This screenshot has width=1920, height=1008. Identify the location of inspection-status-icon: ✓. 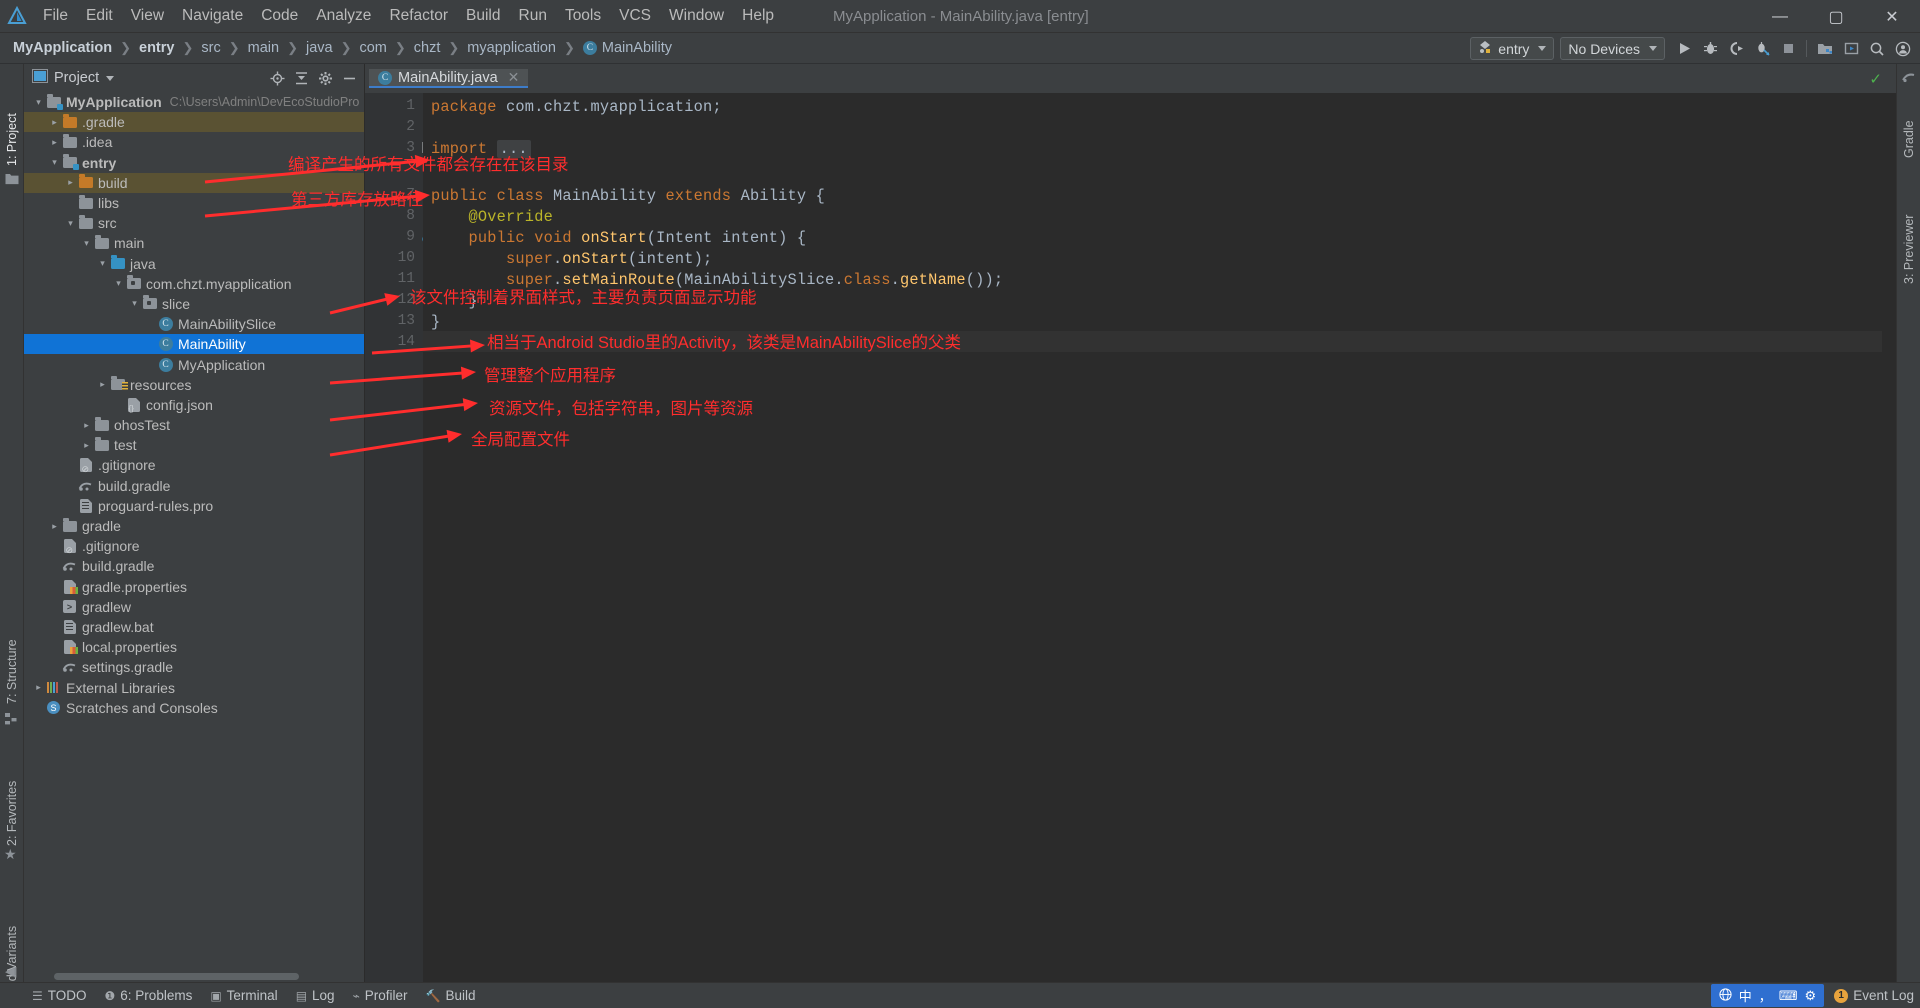
(1875, 79).